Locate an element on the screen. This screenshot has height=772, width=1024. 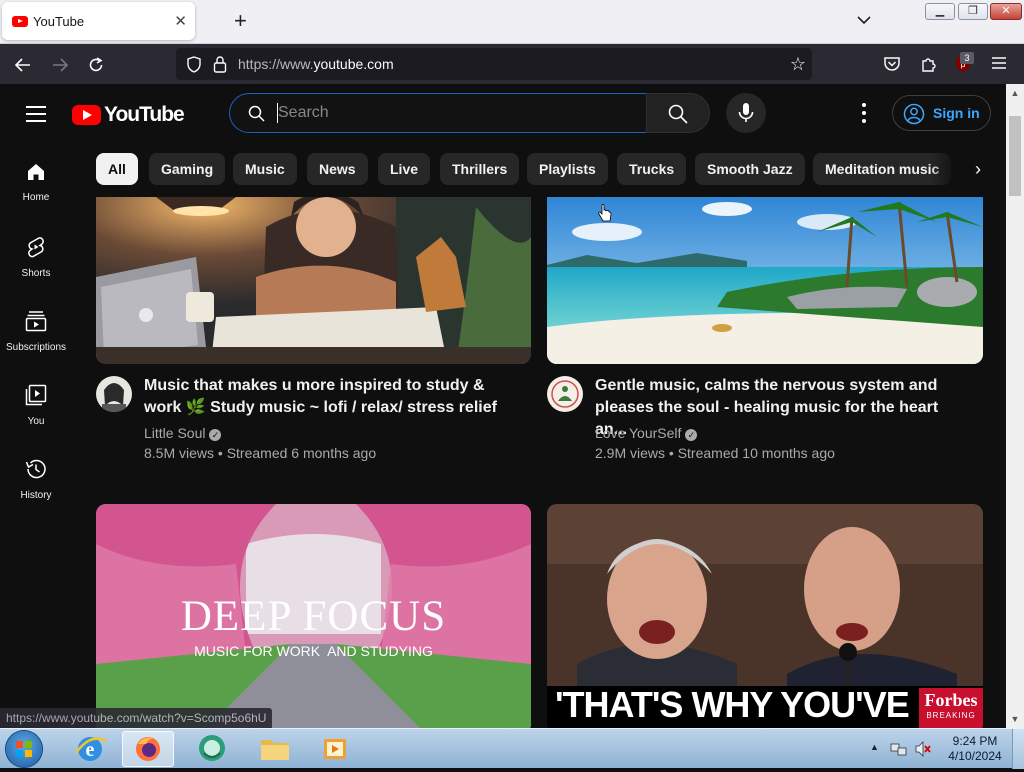
chip-music: Music is located at coordinates (265, 169).